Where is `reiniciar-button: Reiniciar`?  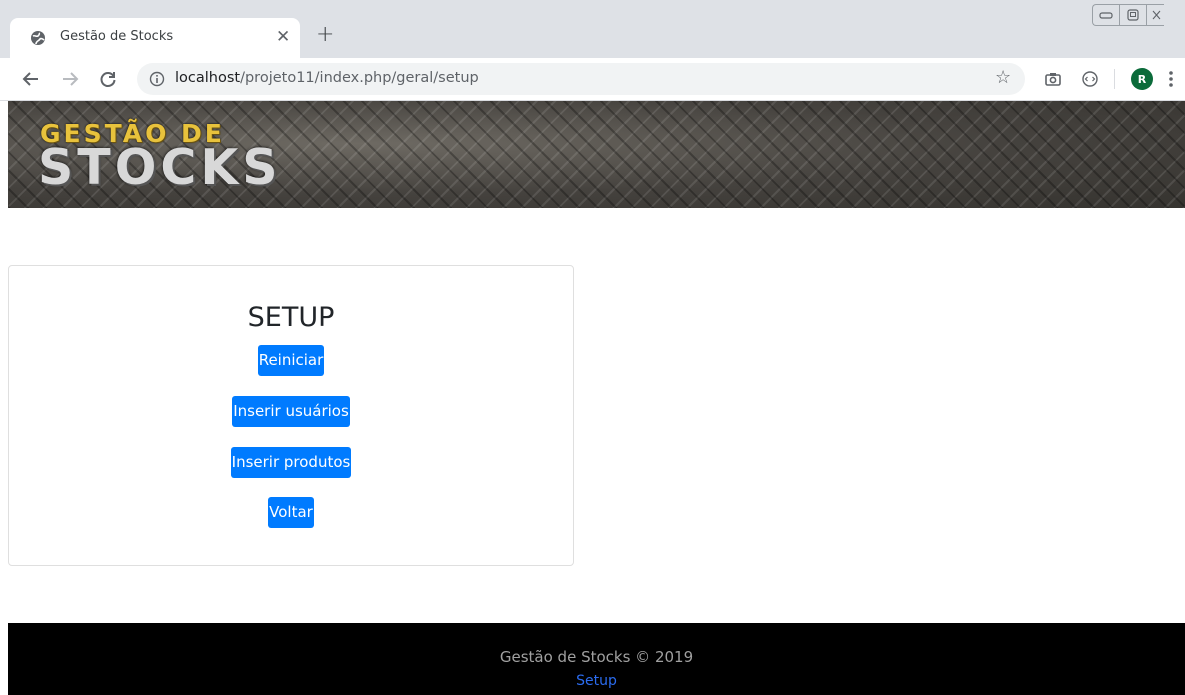
reiniciar-button: Reiniciar is located at coordinates (291, 360).